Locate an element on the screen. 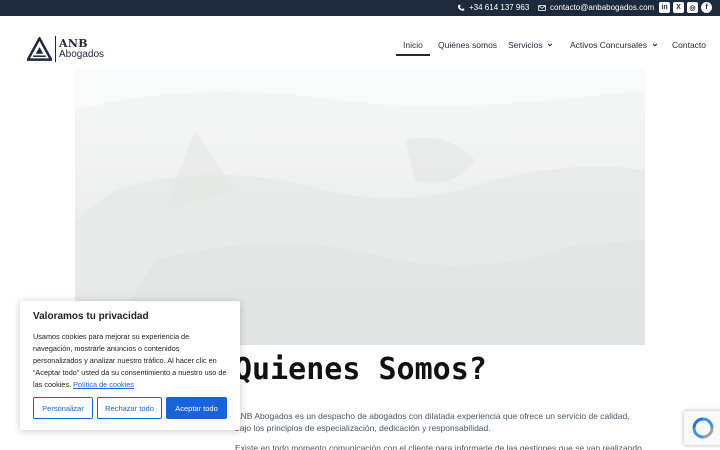 This screenshot has width=720, height=450. nav-item-label: Contacto is located at coordinates (689, 45).